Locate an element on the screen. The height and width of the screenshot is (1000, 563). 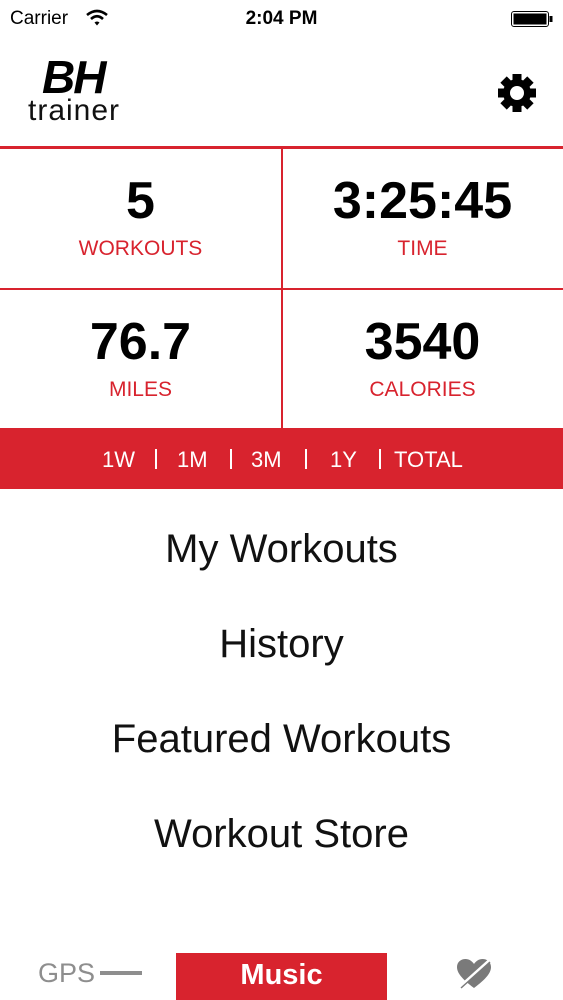
menu-workout-store: Workout Store is located at coordinates (281, 834).